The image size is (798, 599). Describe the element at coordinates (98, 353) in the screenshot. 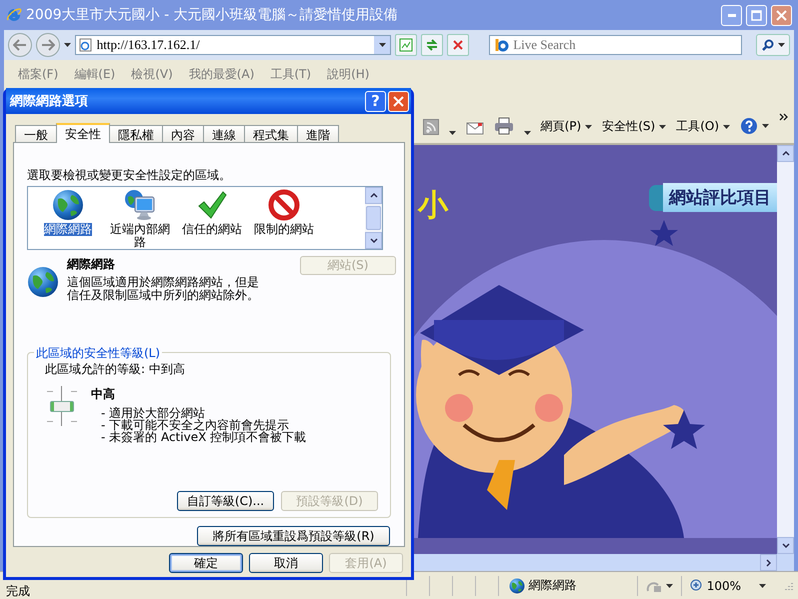

I see `group-title: 此區域的安全性等級(L)` at that location.